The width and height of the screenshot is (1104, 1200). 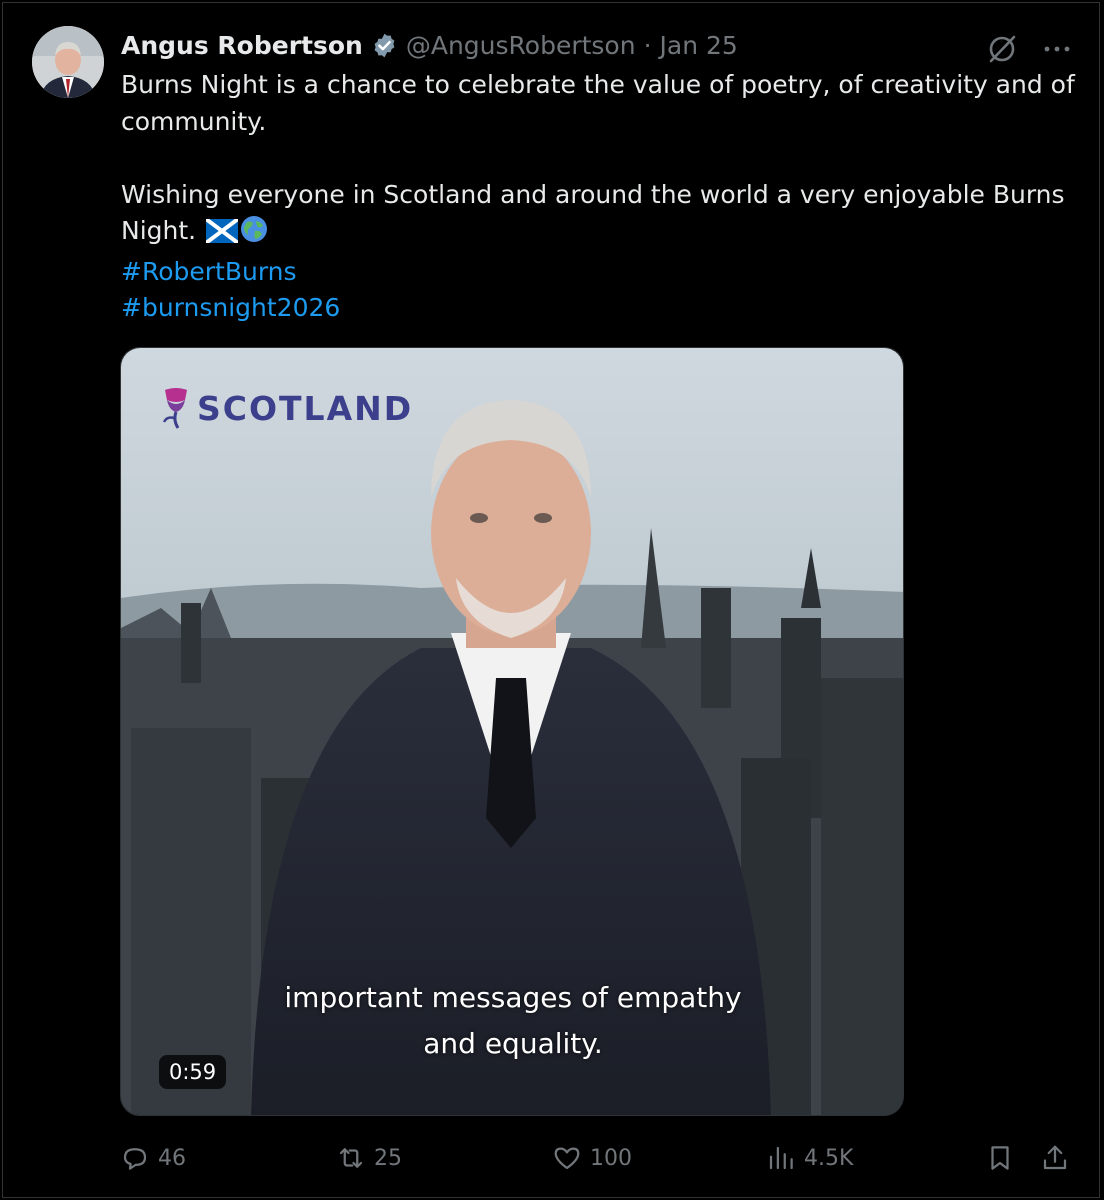 What do you see at coordinates (611, 1158) in the screenshot?
I see `like-count: 100` at bounding box center [611, 1158].